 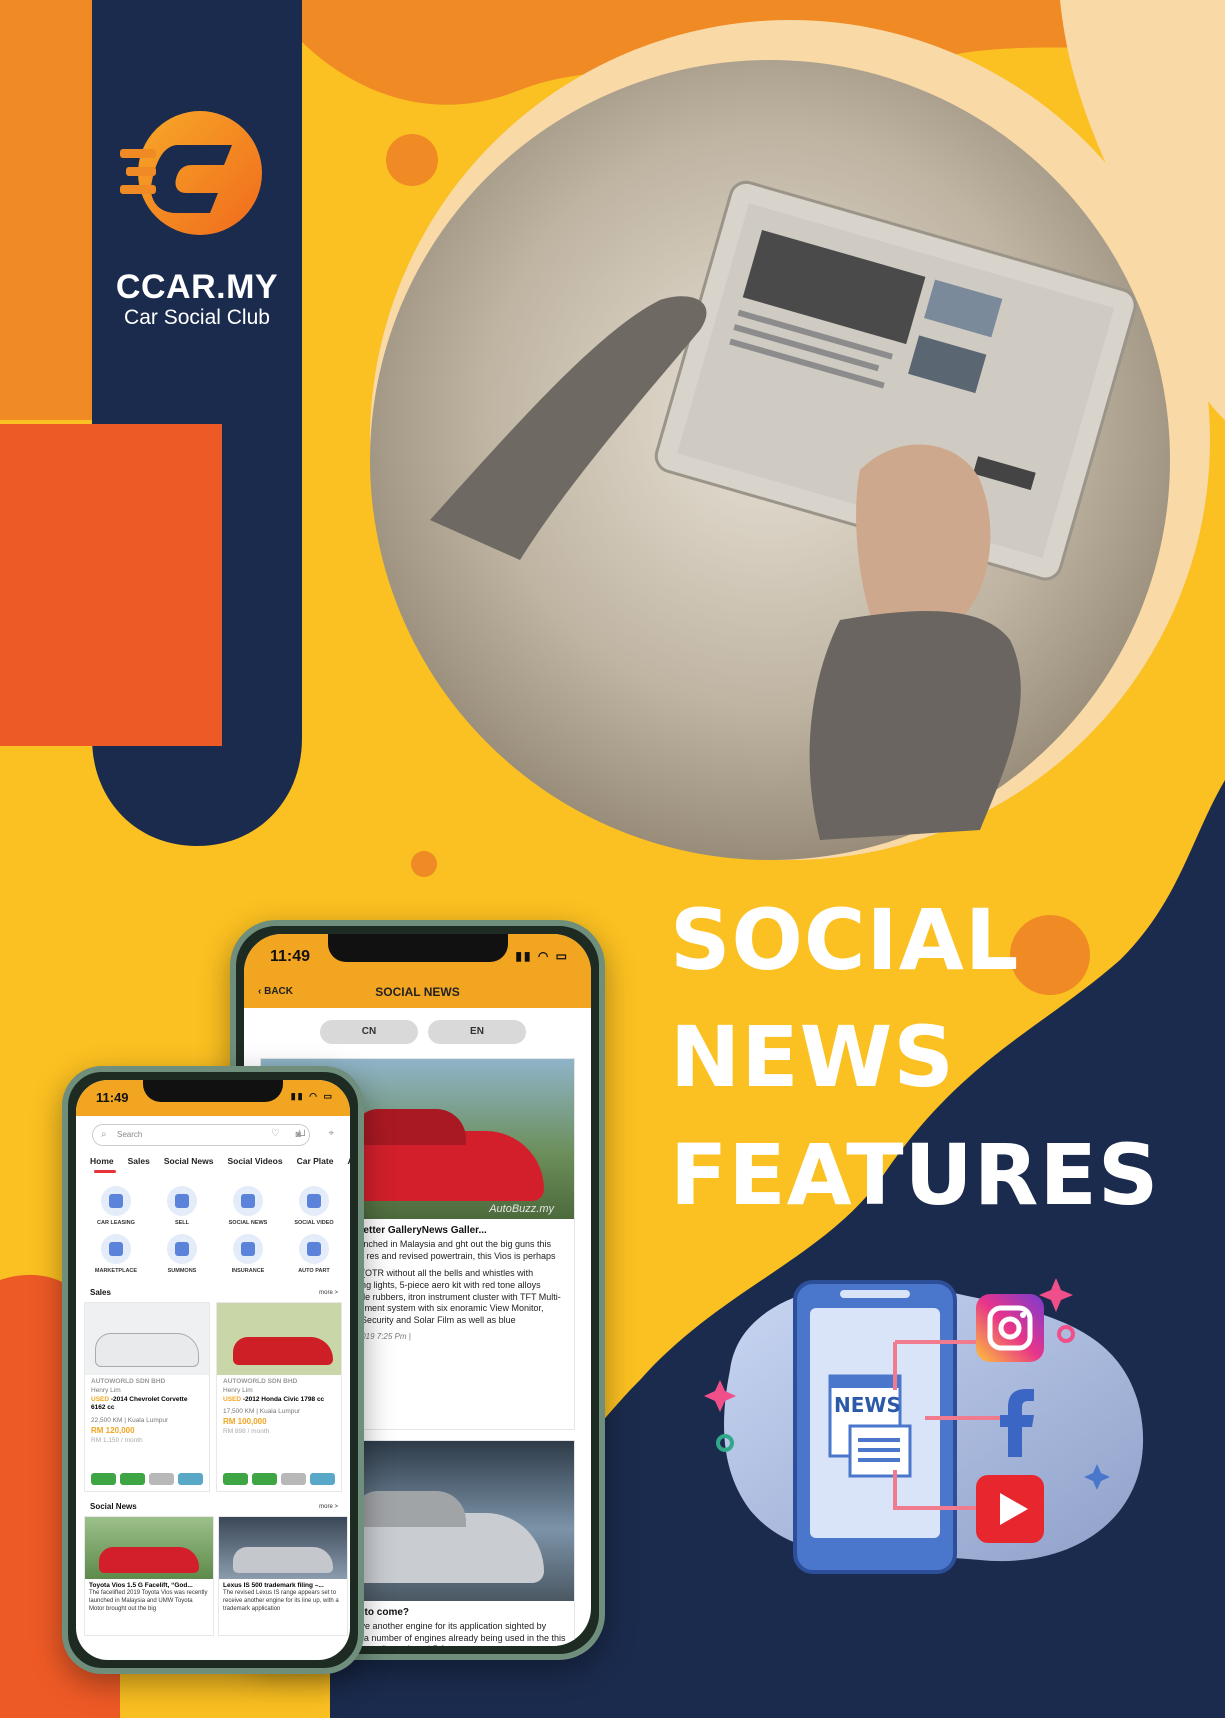 What do you see at coordinates (182, 1206) in the screenshot?
I see `category-sell: SELL` at bounding box center [182, 1206].